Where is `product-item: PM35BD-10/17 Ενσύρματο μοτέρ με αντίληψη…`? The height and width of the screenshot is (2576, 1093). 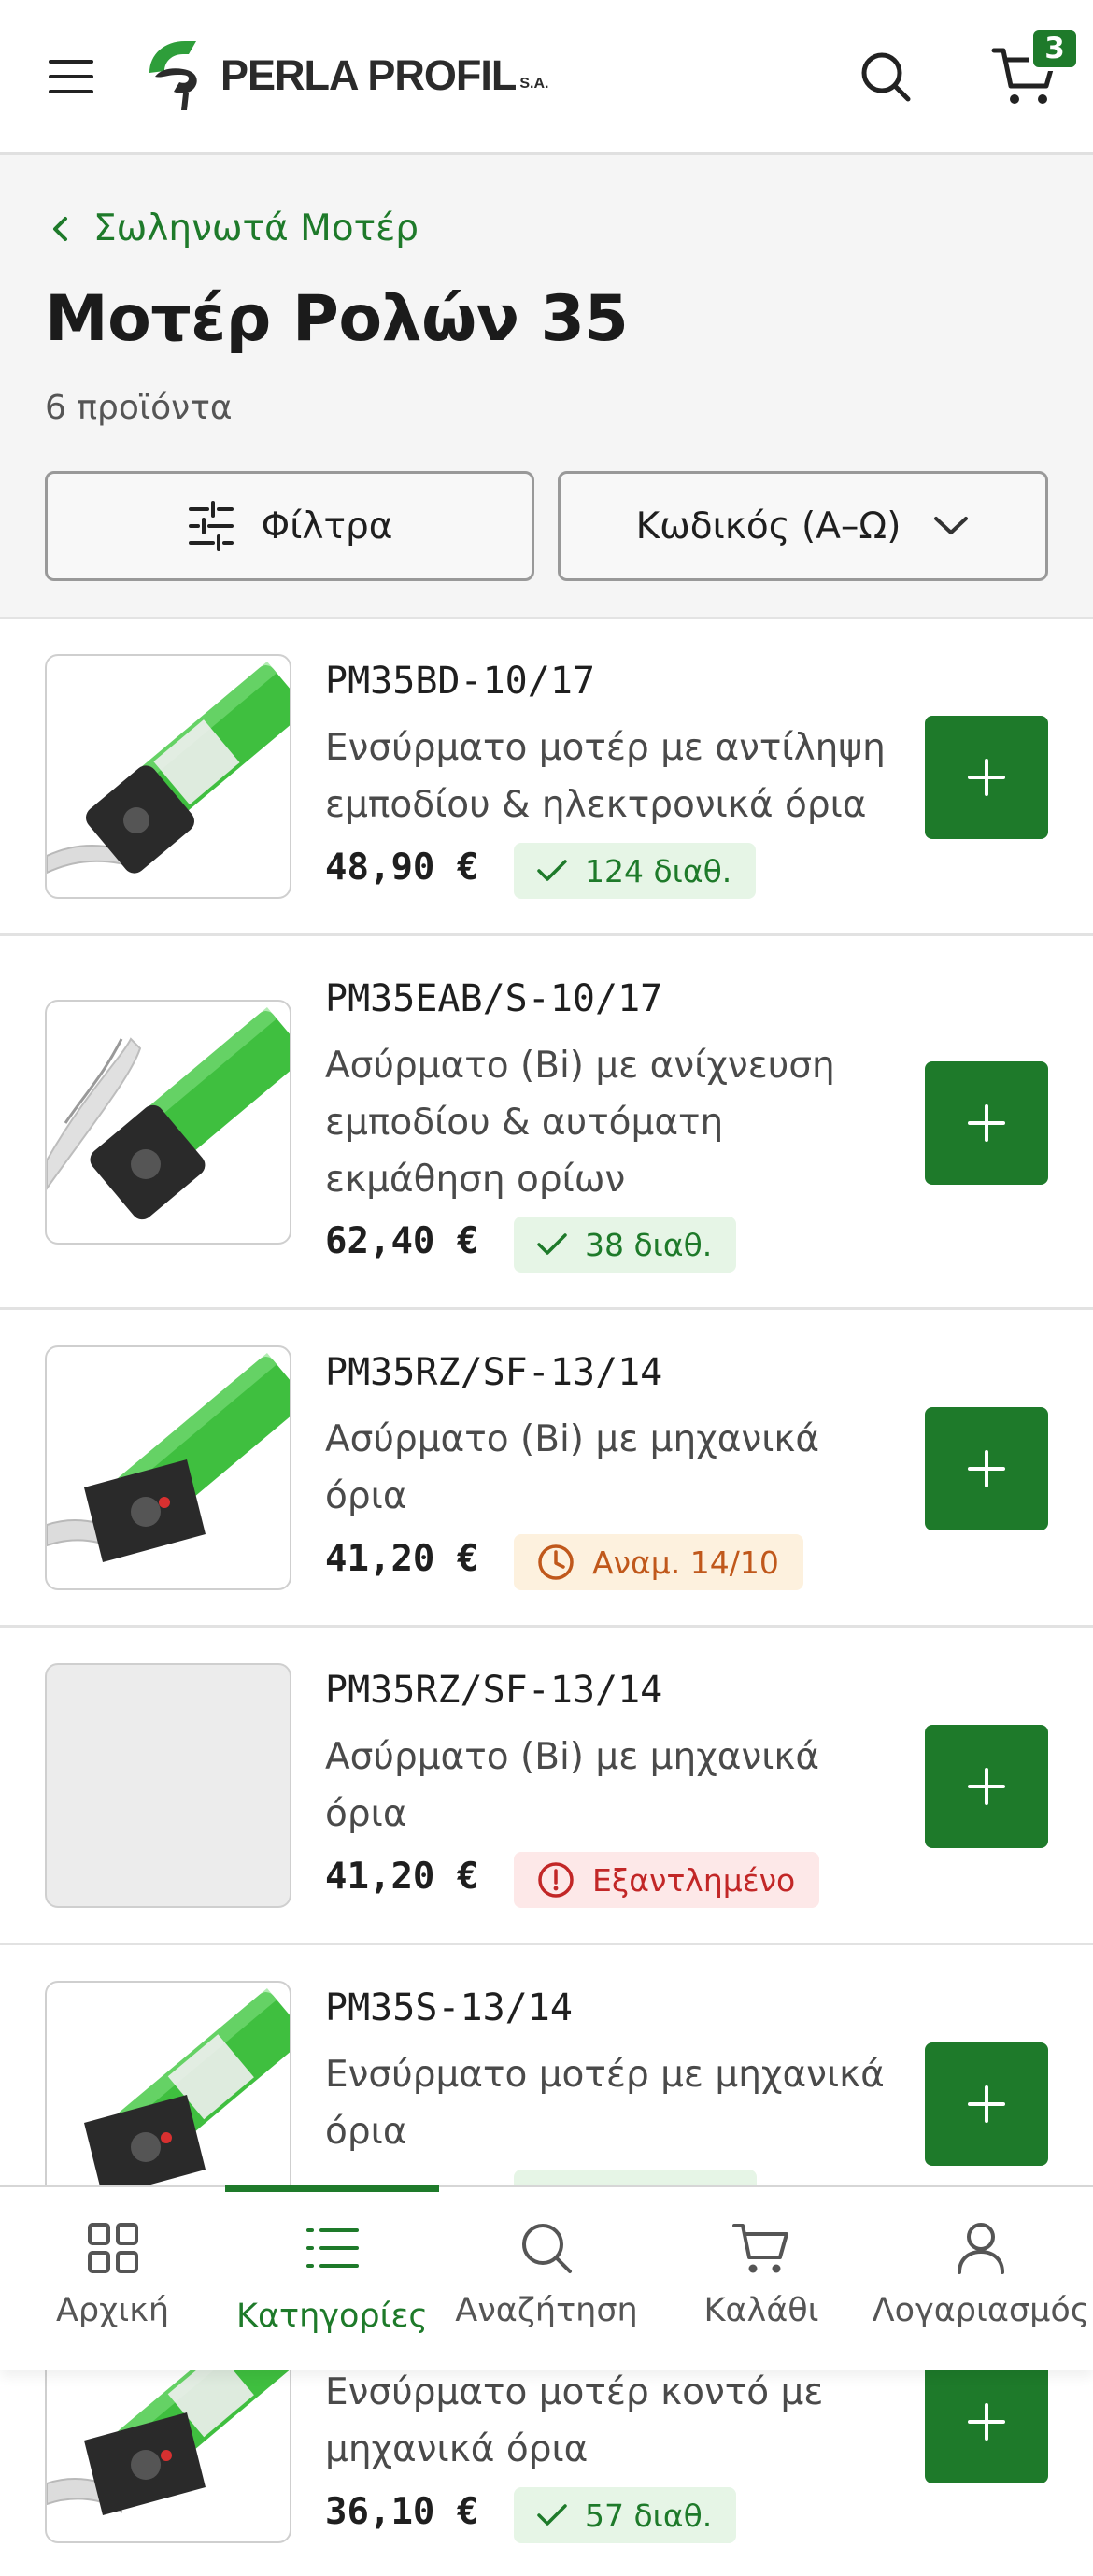 product-item: PM35BD-10/17 Ενσύρματο μοτέρ με αντίληψη… is located at coordinates (546, 778).